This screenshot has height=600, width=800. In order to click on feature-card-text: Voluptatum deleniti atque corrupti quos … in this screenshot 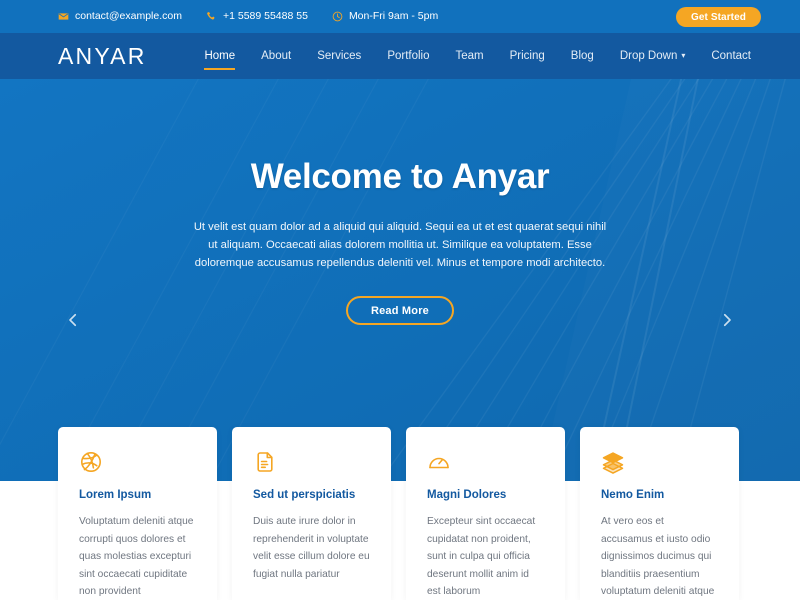, I will do `click(136, 556)`.